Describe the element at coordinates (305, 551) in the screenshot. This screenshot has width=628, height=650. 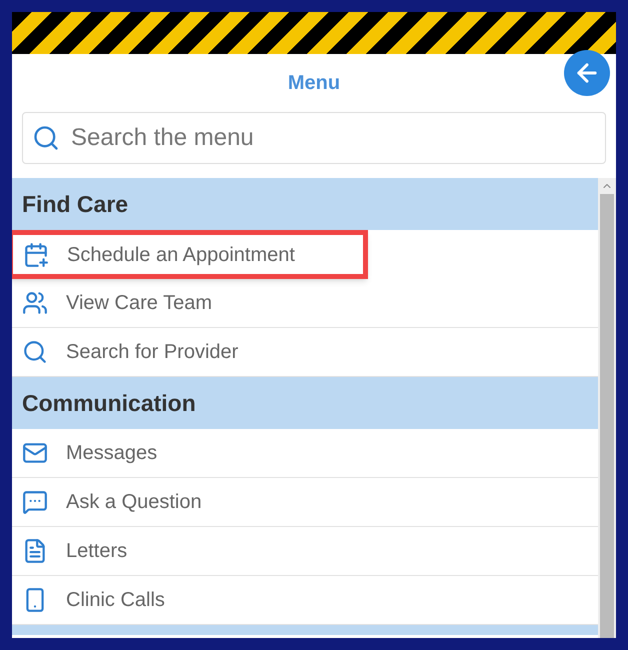
I see `menu-item: Letters` at that location.